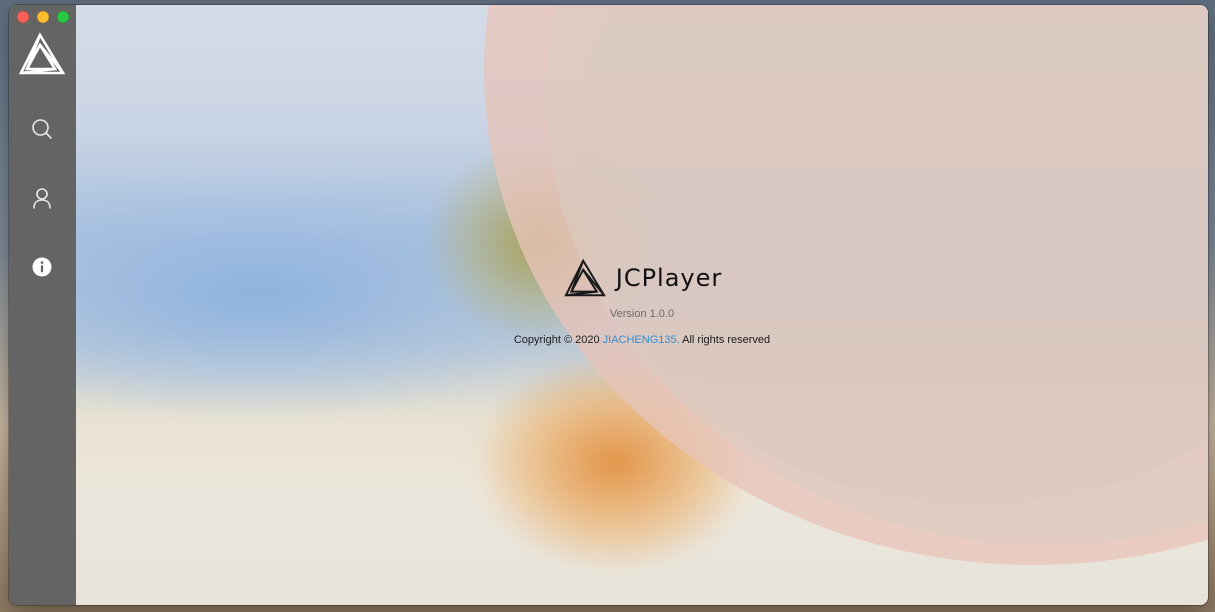 This screenshot has width=1215, height=612. I want to click on search-icon, so click(42, 129).